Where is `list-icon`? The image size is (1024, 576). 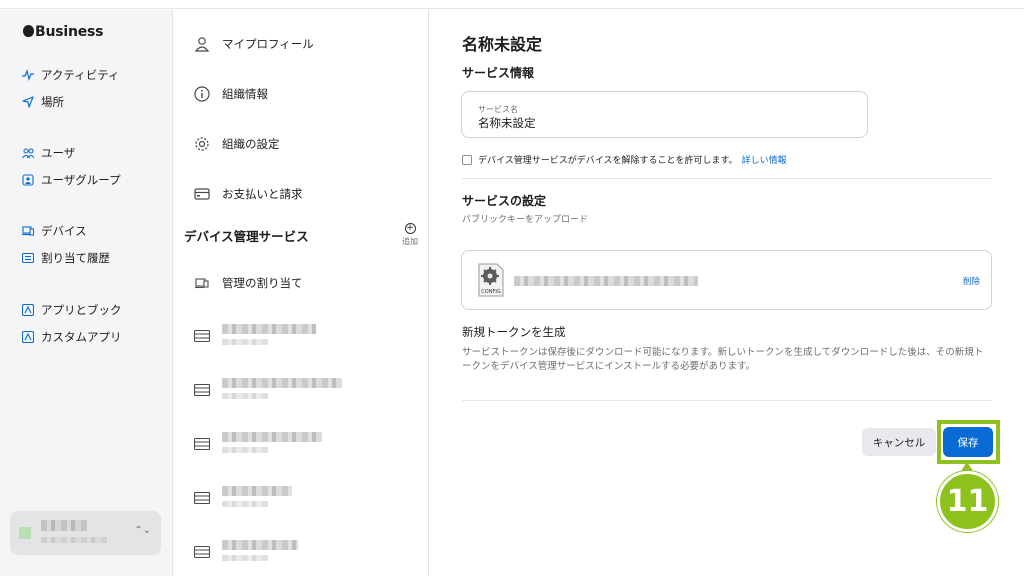
list-icon is located at coordinates (28, 258).